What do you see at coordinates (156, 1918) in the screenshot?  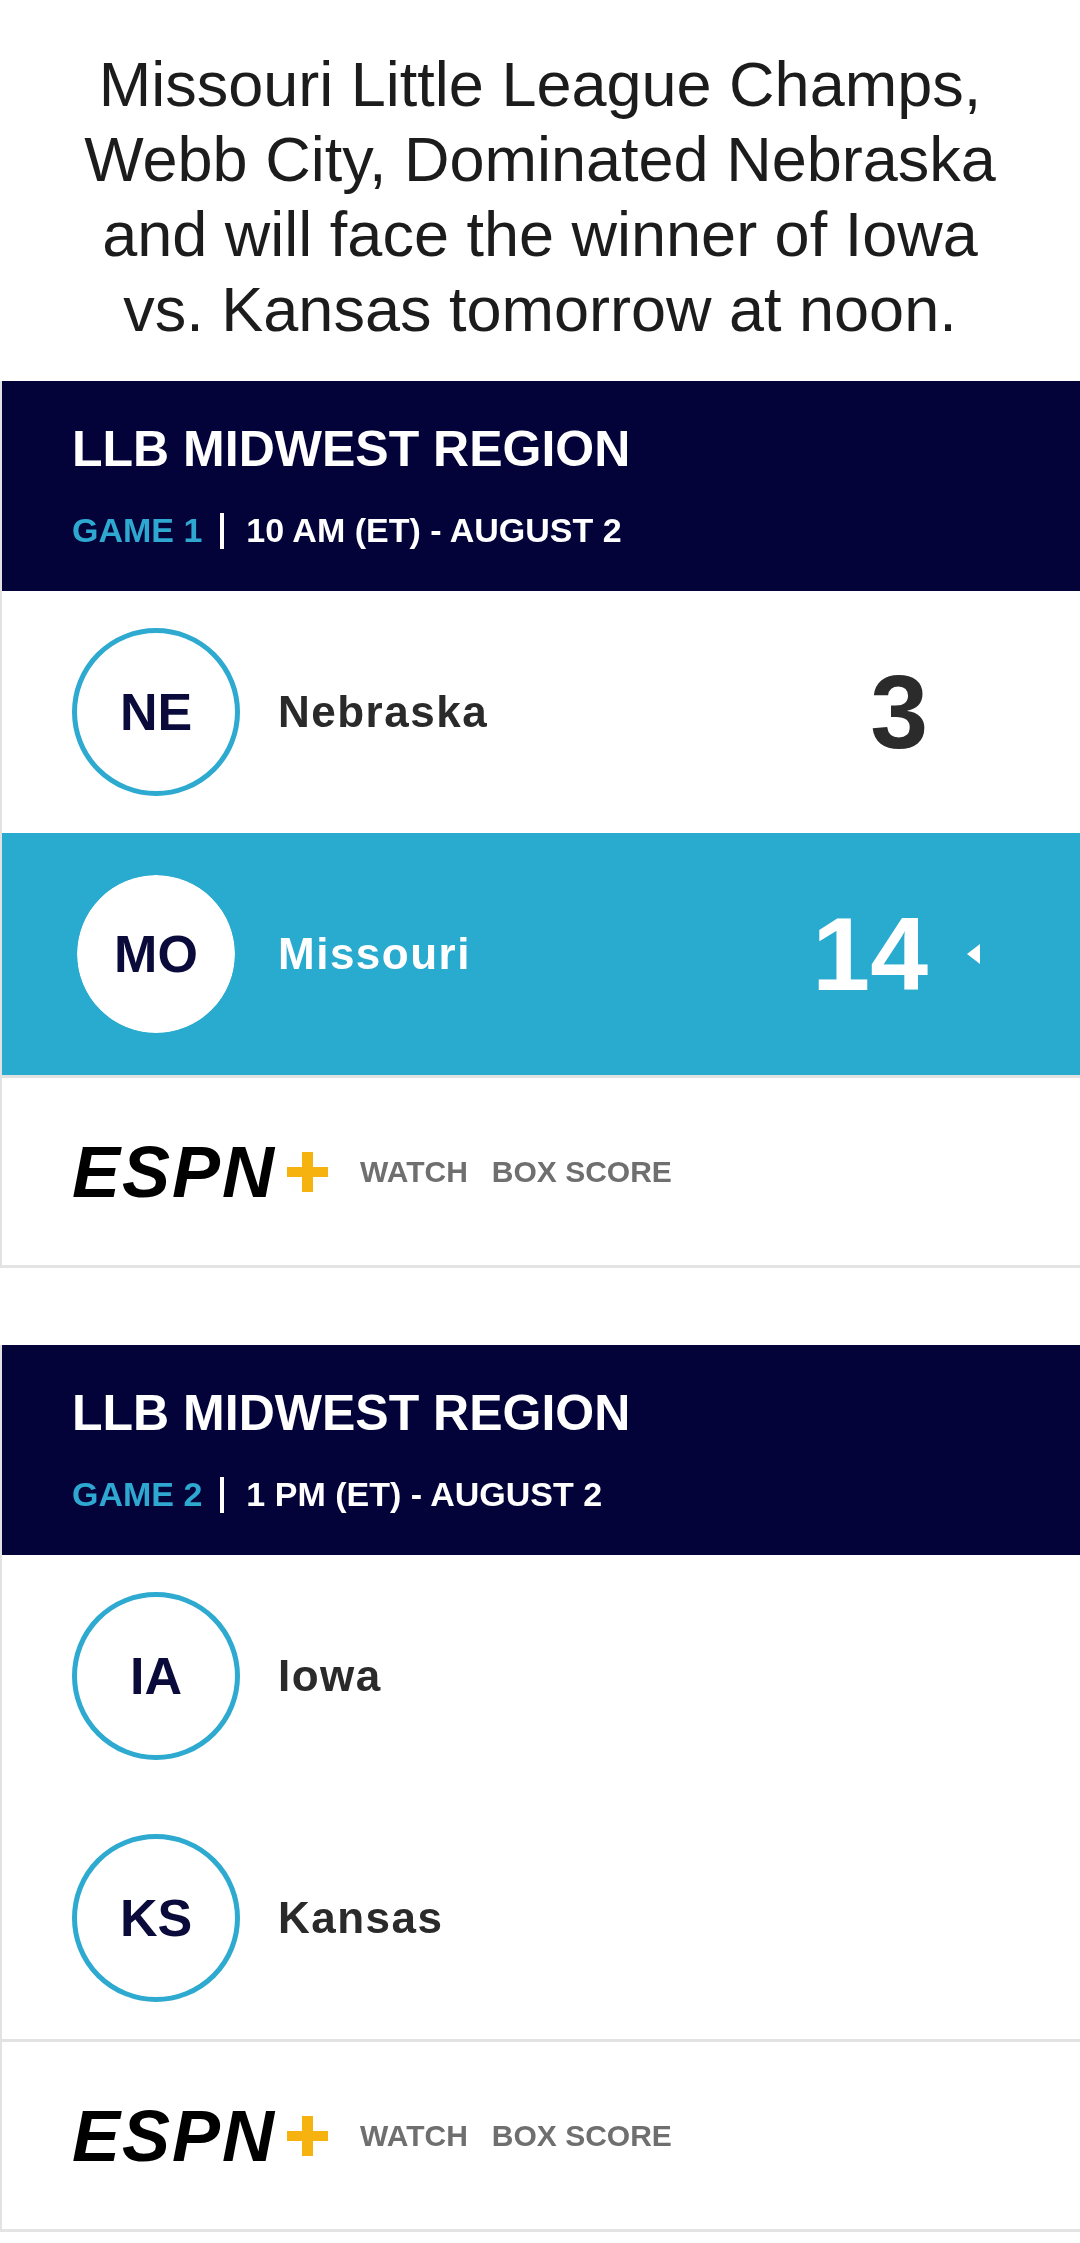 I see `team-badge: KS` at bounding box center [156, 1918].